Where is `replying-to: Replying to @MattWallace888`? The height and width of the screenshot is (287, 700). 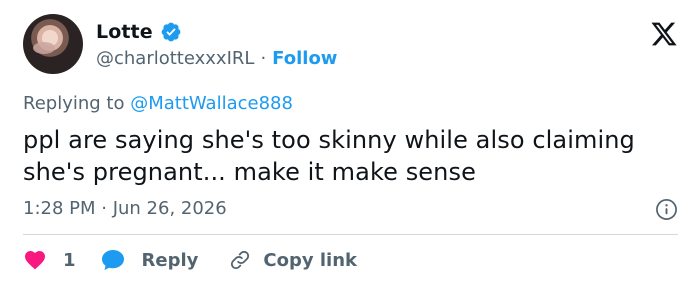
replying-to: Replying to @MattWallace888 is located at coordinates (158, 103).